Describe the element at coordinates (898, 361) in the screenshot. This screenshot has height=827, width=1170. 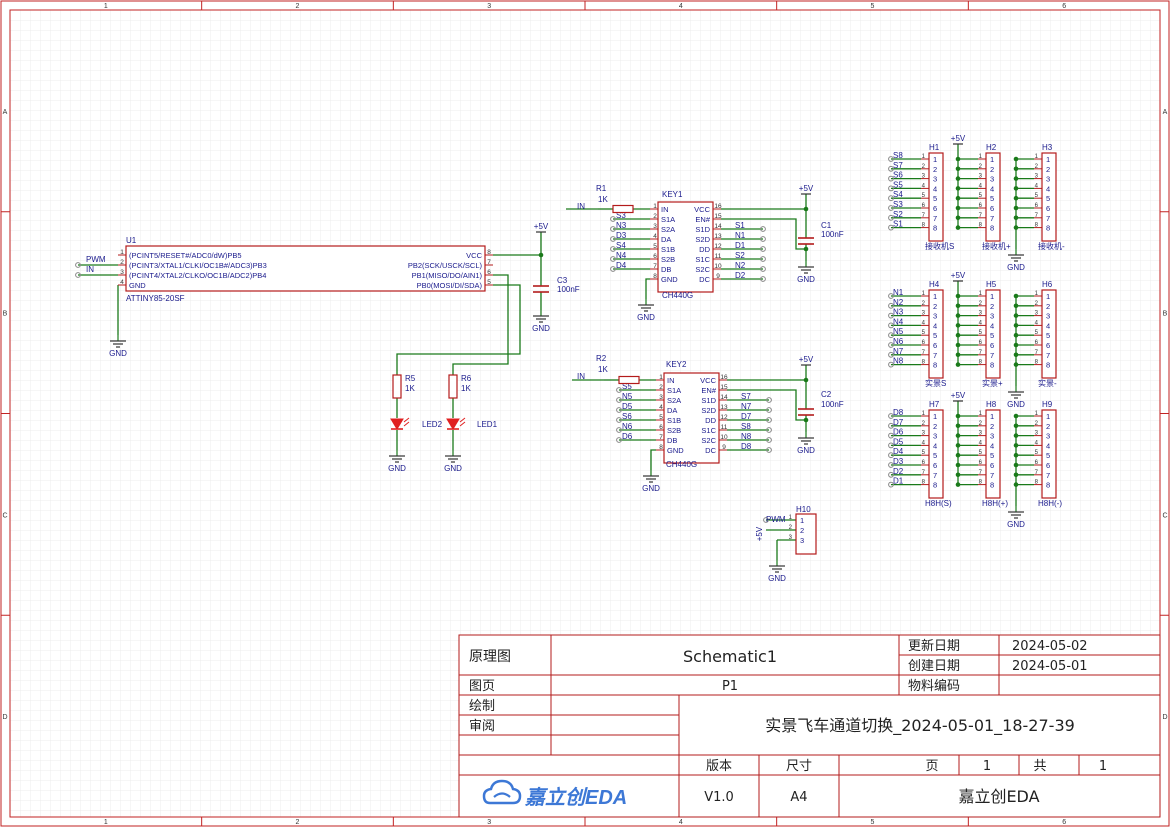
I see `header-h4-net-label: N8` at that location.